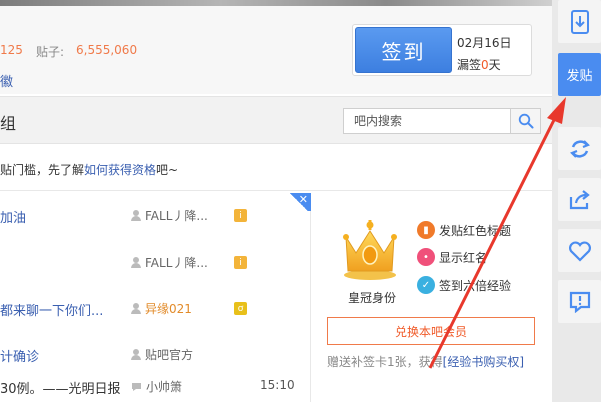 This screenshot has height=402, width=601. I want to click on posts-count: 6,555,060, so click(107, 50).